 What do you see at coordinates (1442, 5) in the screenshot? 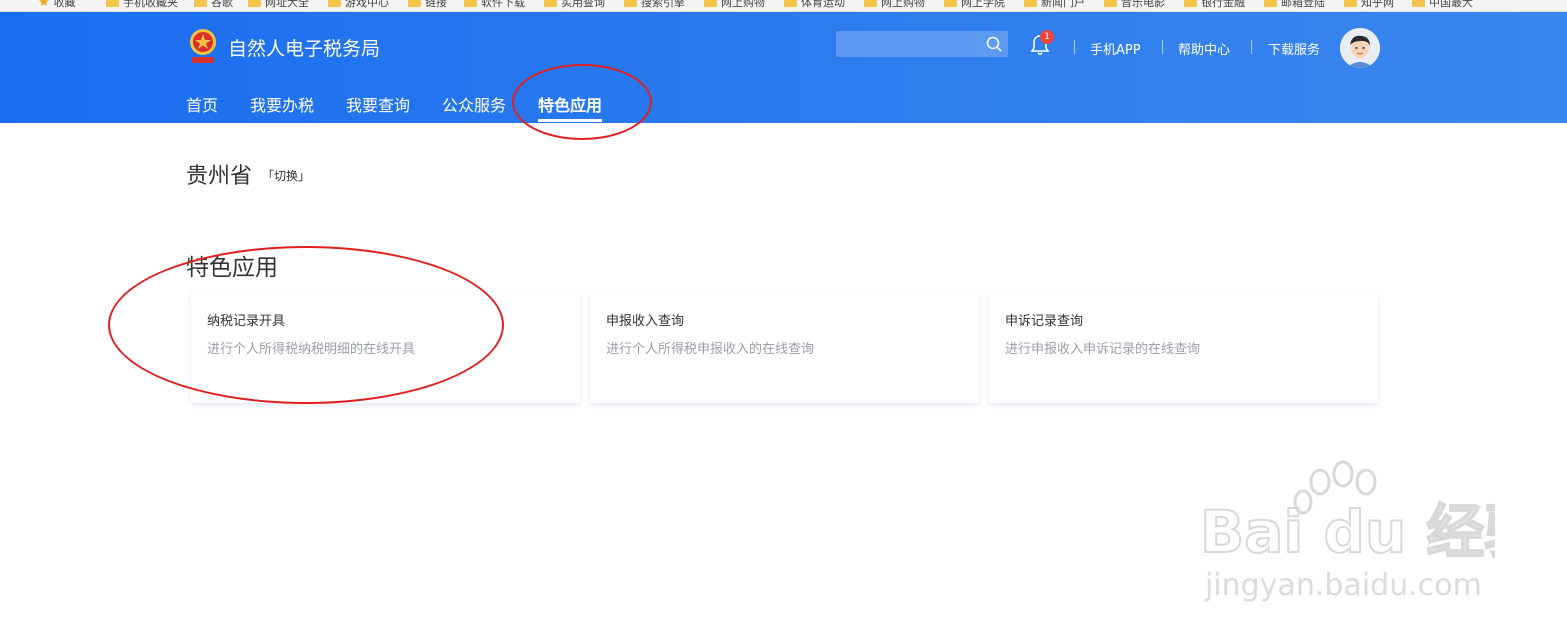
I see `bookmark-item: 中国最大` at bounding box center [1442, 5].